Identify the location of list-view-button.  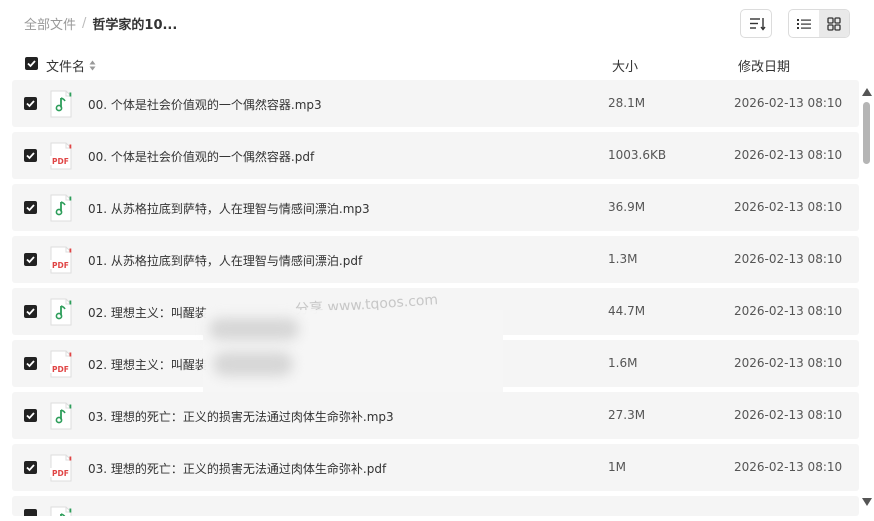
(804, 23).